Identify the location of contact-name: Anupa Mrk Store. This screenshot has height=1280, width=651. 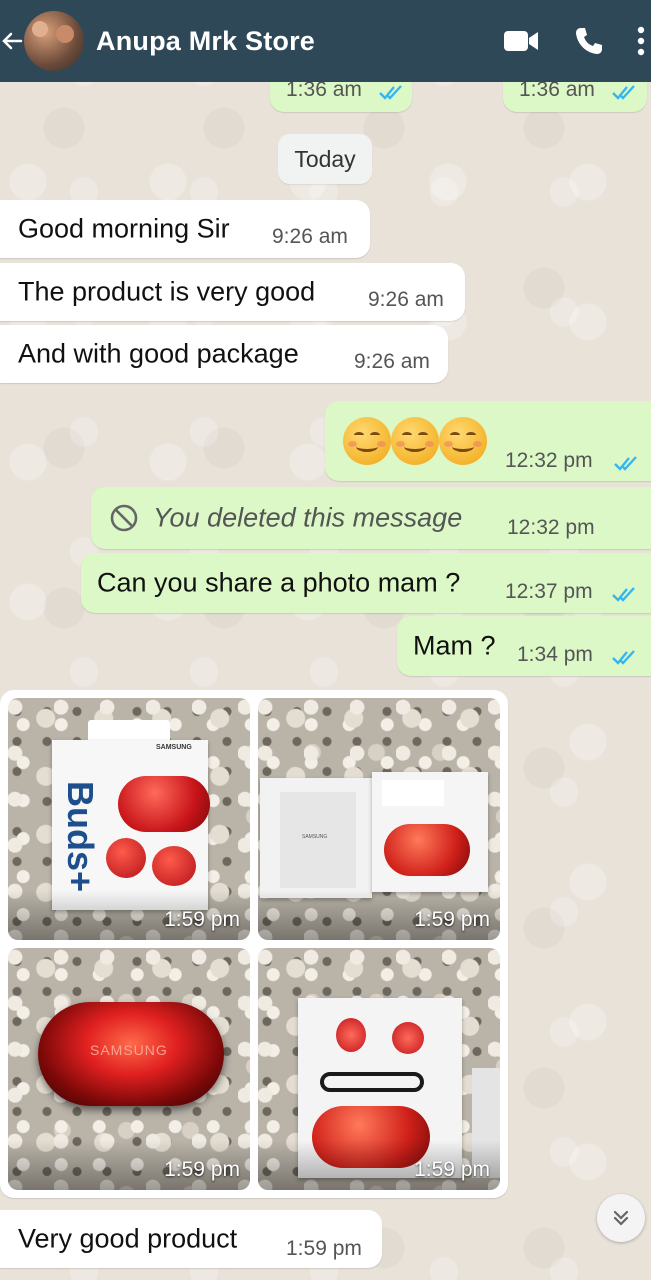
(205, 41).